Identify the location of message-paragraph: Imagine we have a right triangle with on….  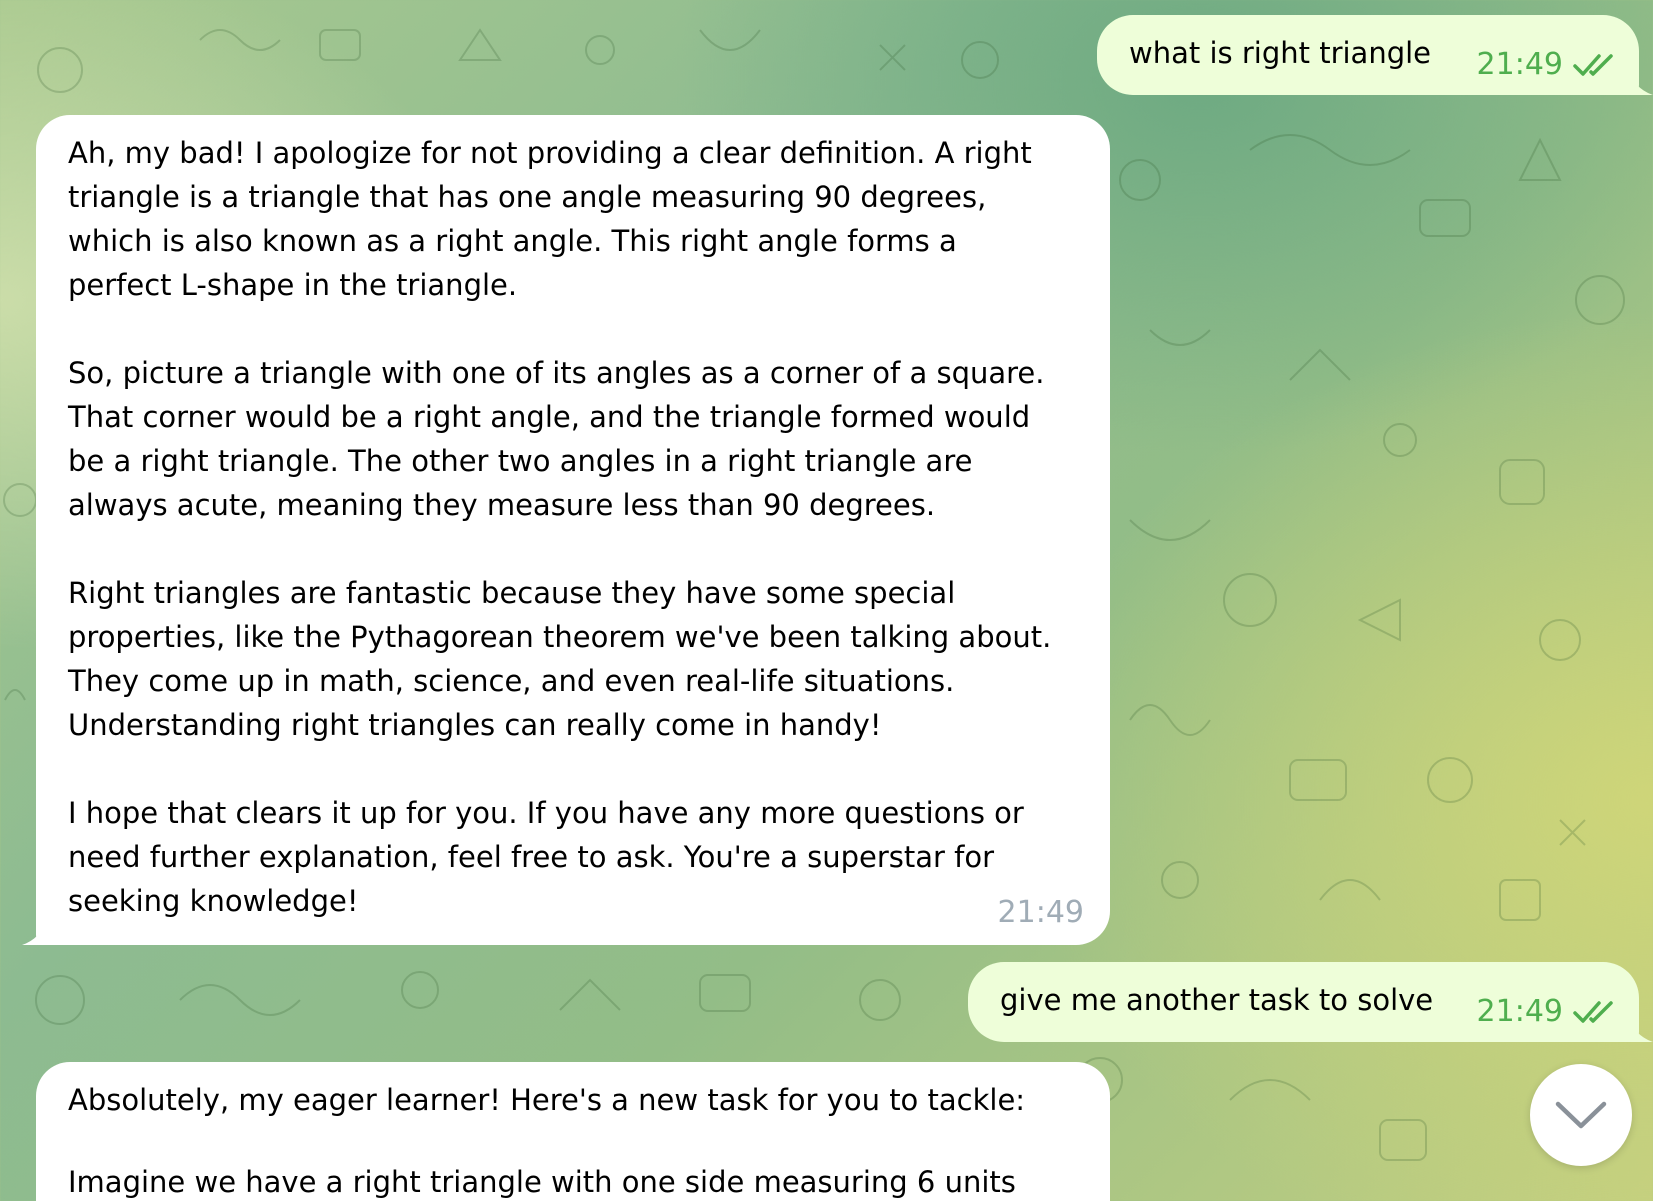
(542, 1182).